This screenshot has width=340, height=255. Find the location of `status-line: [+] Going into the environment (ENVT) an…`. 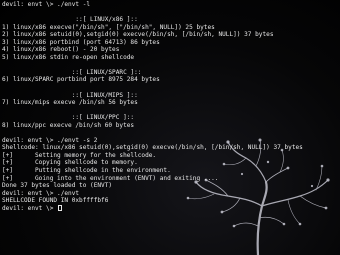

status-line: [+] Going into the environment (ENVT) an… is located at coordinates (110, 178).